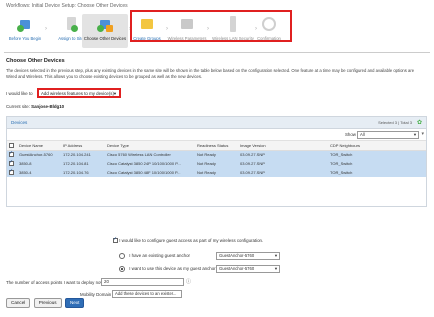  Describe the element at coordinates (216, 123) in the screenshot. I see `devices-panel-header: Devices Selected 3 | Total 3 ✿` at that location.